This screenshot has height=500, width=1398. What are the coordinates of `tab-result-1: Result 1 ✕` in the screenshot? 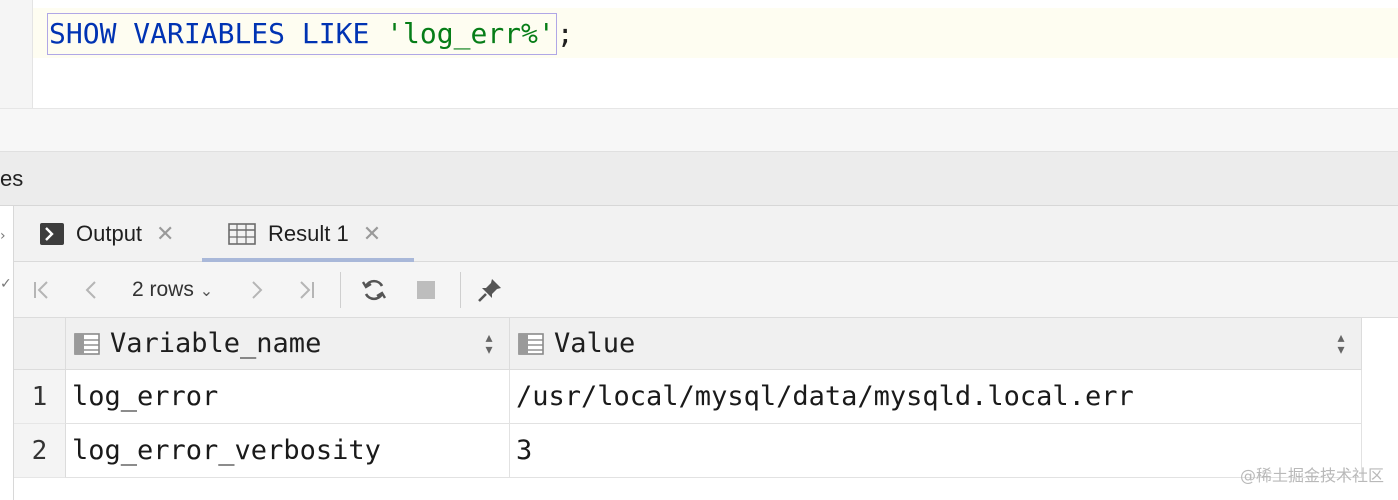 It's located at (304, 234).